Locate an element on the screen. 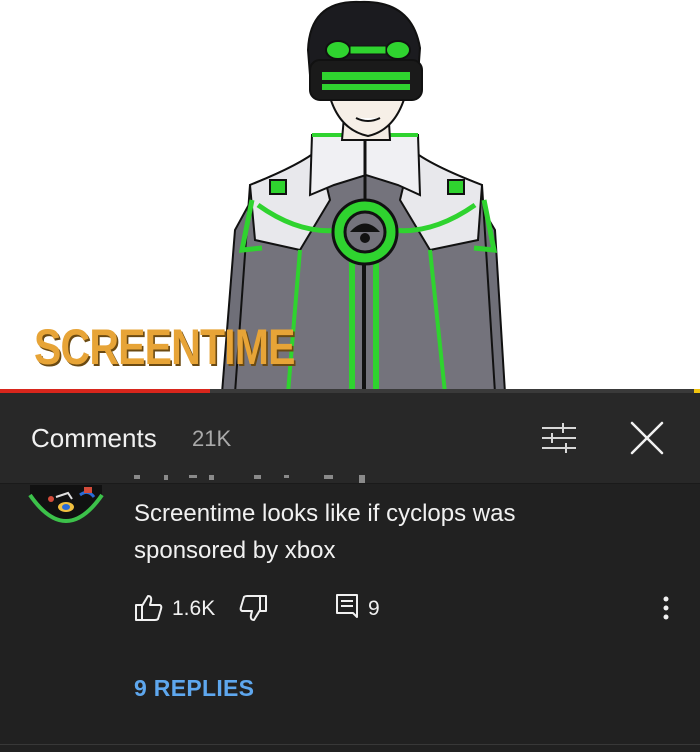 This screenshot has height=752, width=700. comments-title: Comments is located at coordinates (94, 438).